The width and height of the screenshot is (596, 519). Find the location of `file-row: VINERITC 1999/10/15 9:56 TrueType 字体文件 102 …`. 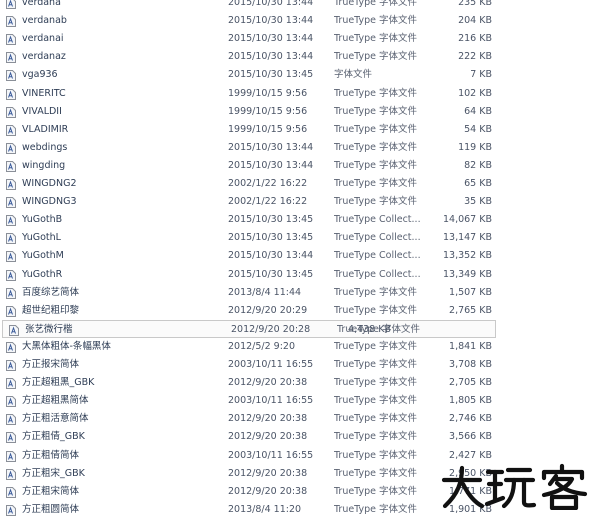

file-row: VINERITC 1999/10/15 9:56 TrueType 字体文件 102 … is located at coordinates (298, 94).